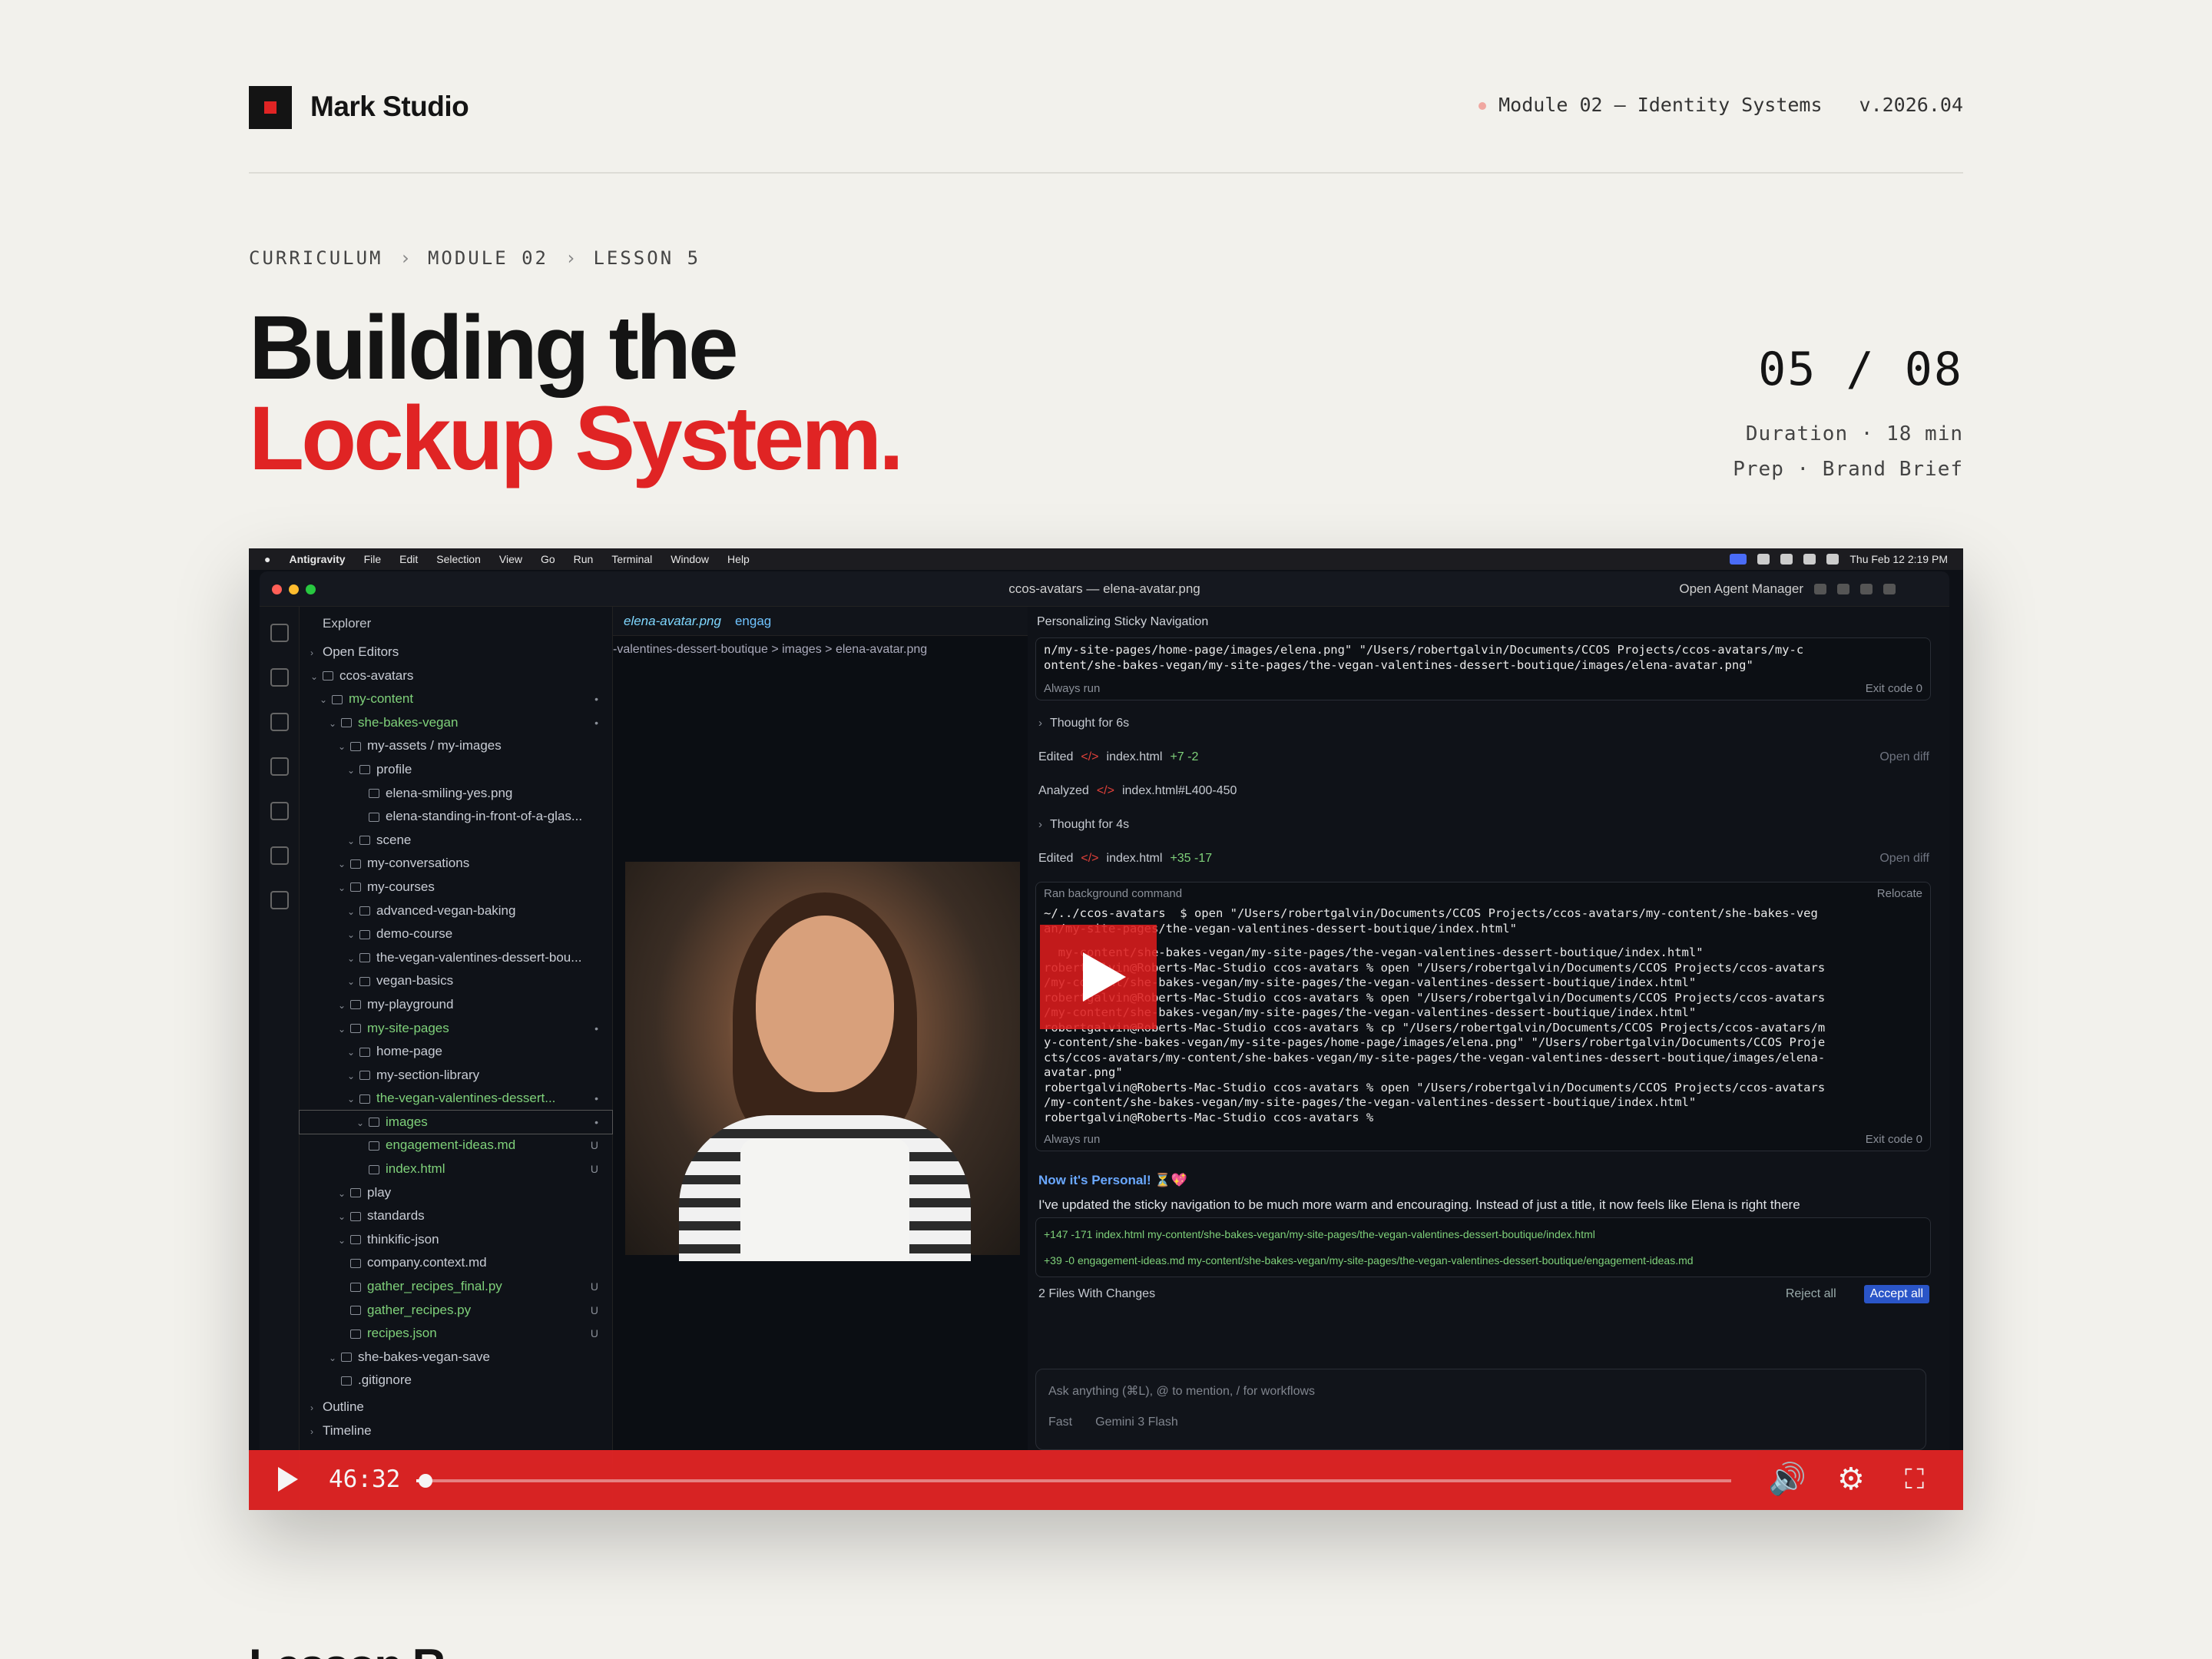 Image resolution: width=2212 pixels, height=1659 pixels. Describe the element at coordinates (389, 107) in the screenshot. I see `brand-name: Mark Studio` at that location.